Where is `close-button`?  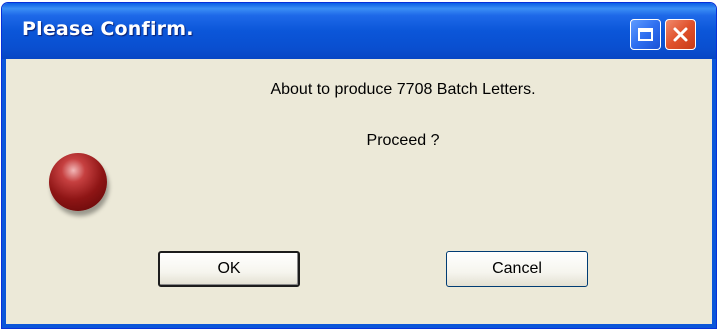
close-button is located at coordinates (680, 34).